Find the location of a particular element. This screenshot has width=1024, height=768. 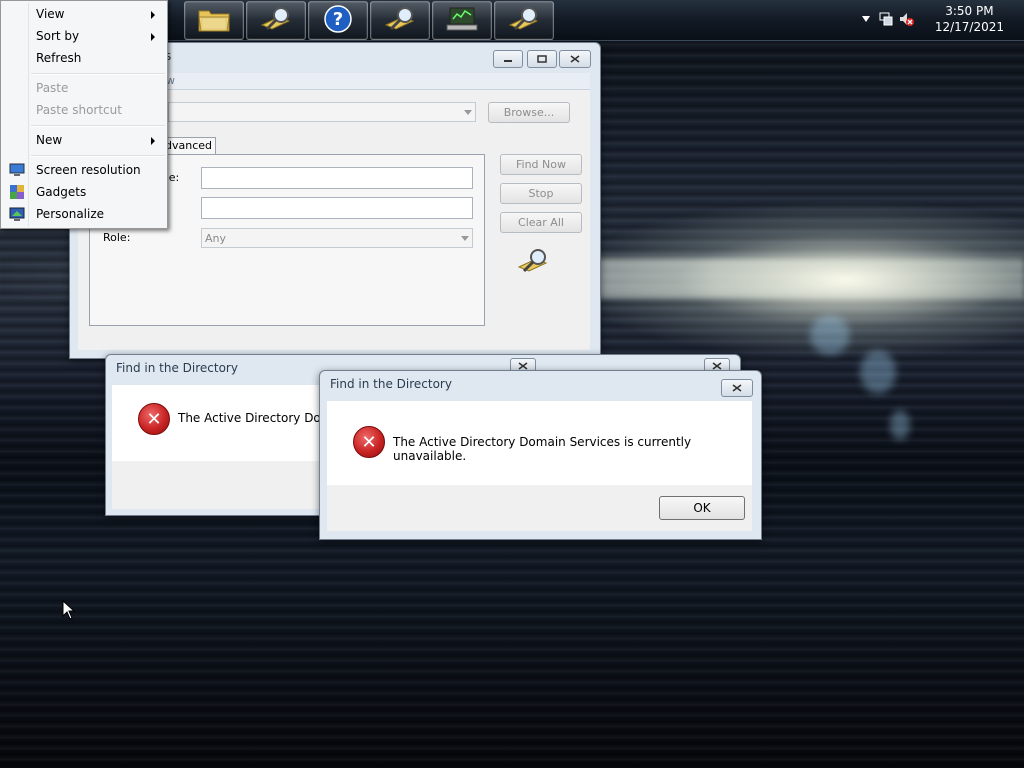

system-tray: 3:50 PM 12/17/2021 is located at coordinates (939, 20).